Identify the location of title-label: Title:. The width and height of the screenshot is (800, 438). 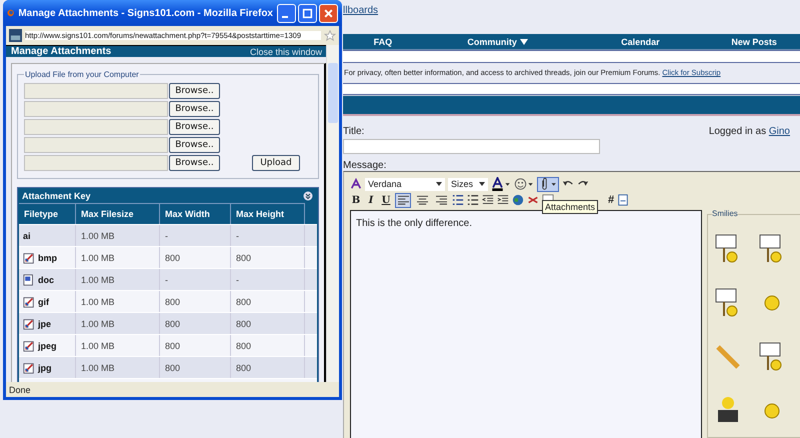
(354, 132).